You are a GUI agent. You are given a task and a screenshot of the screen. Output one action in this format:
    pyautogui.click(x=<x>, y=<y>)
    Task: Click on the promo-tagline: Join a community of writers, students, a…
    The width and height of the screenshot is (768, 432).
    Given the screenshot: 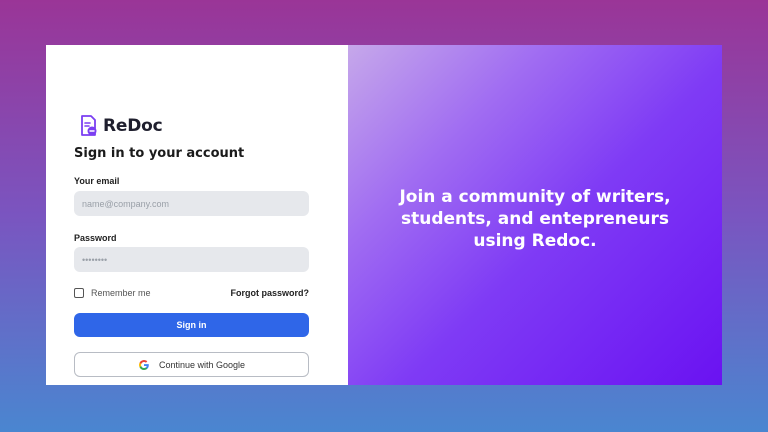 What is the action you would take?
    pyautogui.click(x=535, y=219)
    